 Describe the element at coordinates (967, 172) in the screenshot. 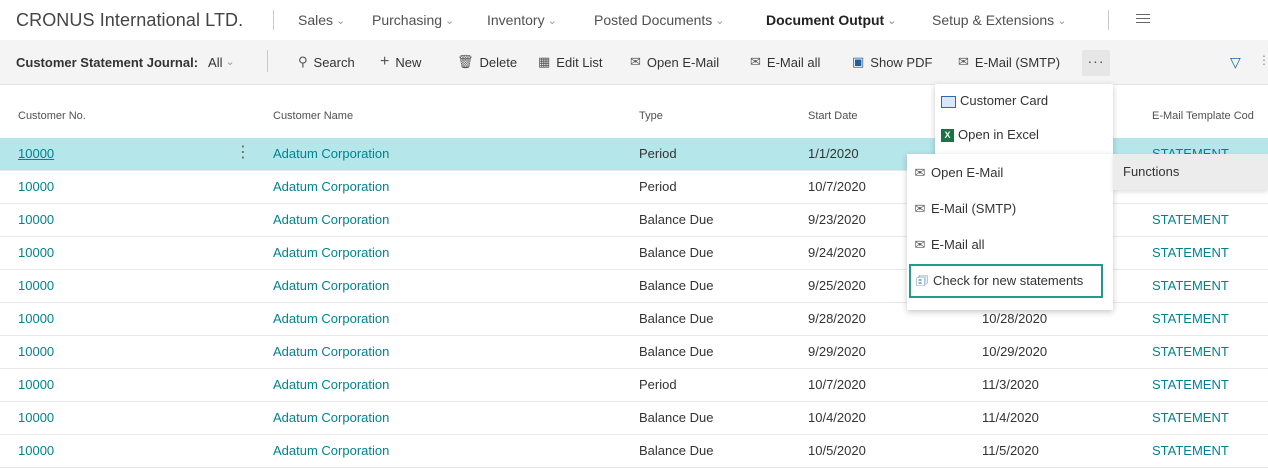

I see `menu-item-label: Open E-Mail` at that location.